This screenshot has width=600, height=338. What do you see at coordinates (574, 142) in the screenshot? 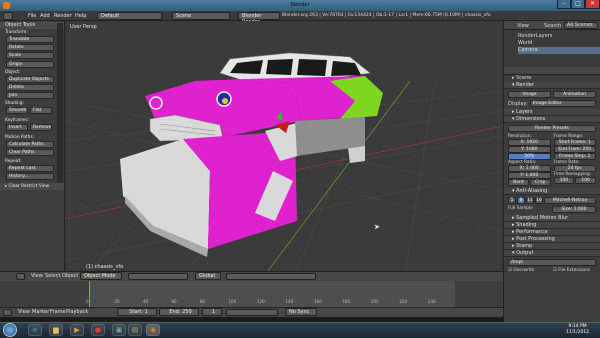
I see `start-frame-prop: Start Frame: 1` at bounding box center [574, 142].